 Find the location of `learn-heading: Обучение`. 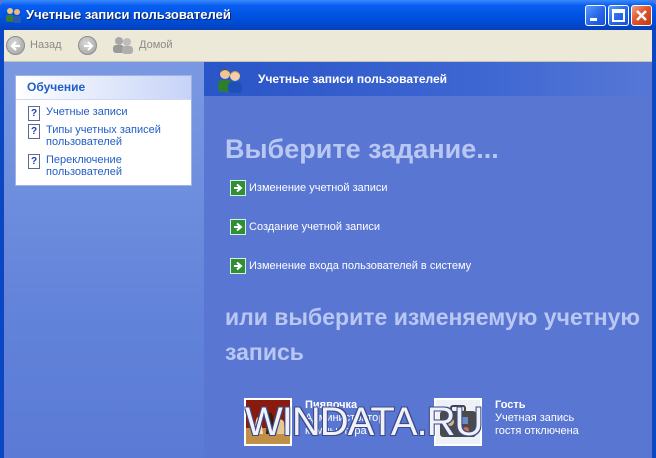

learn-heading: Обучение is located at coordinates (56, 87).